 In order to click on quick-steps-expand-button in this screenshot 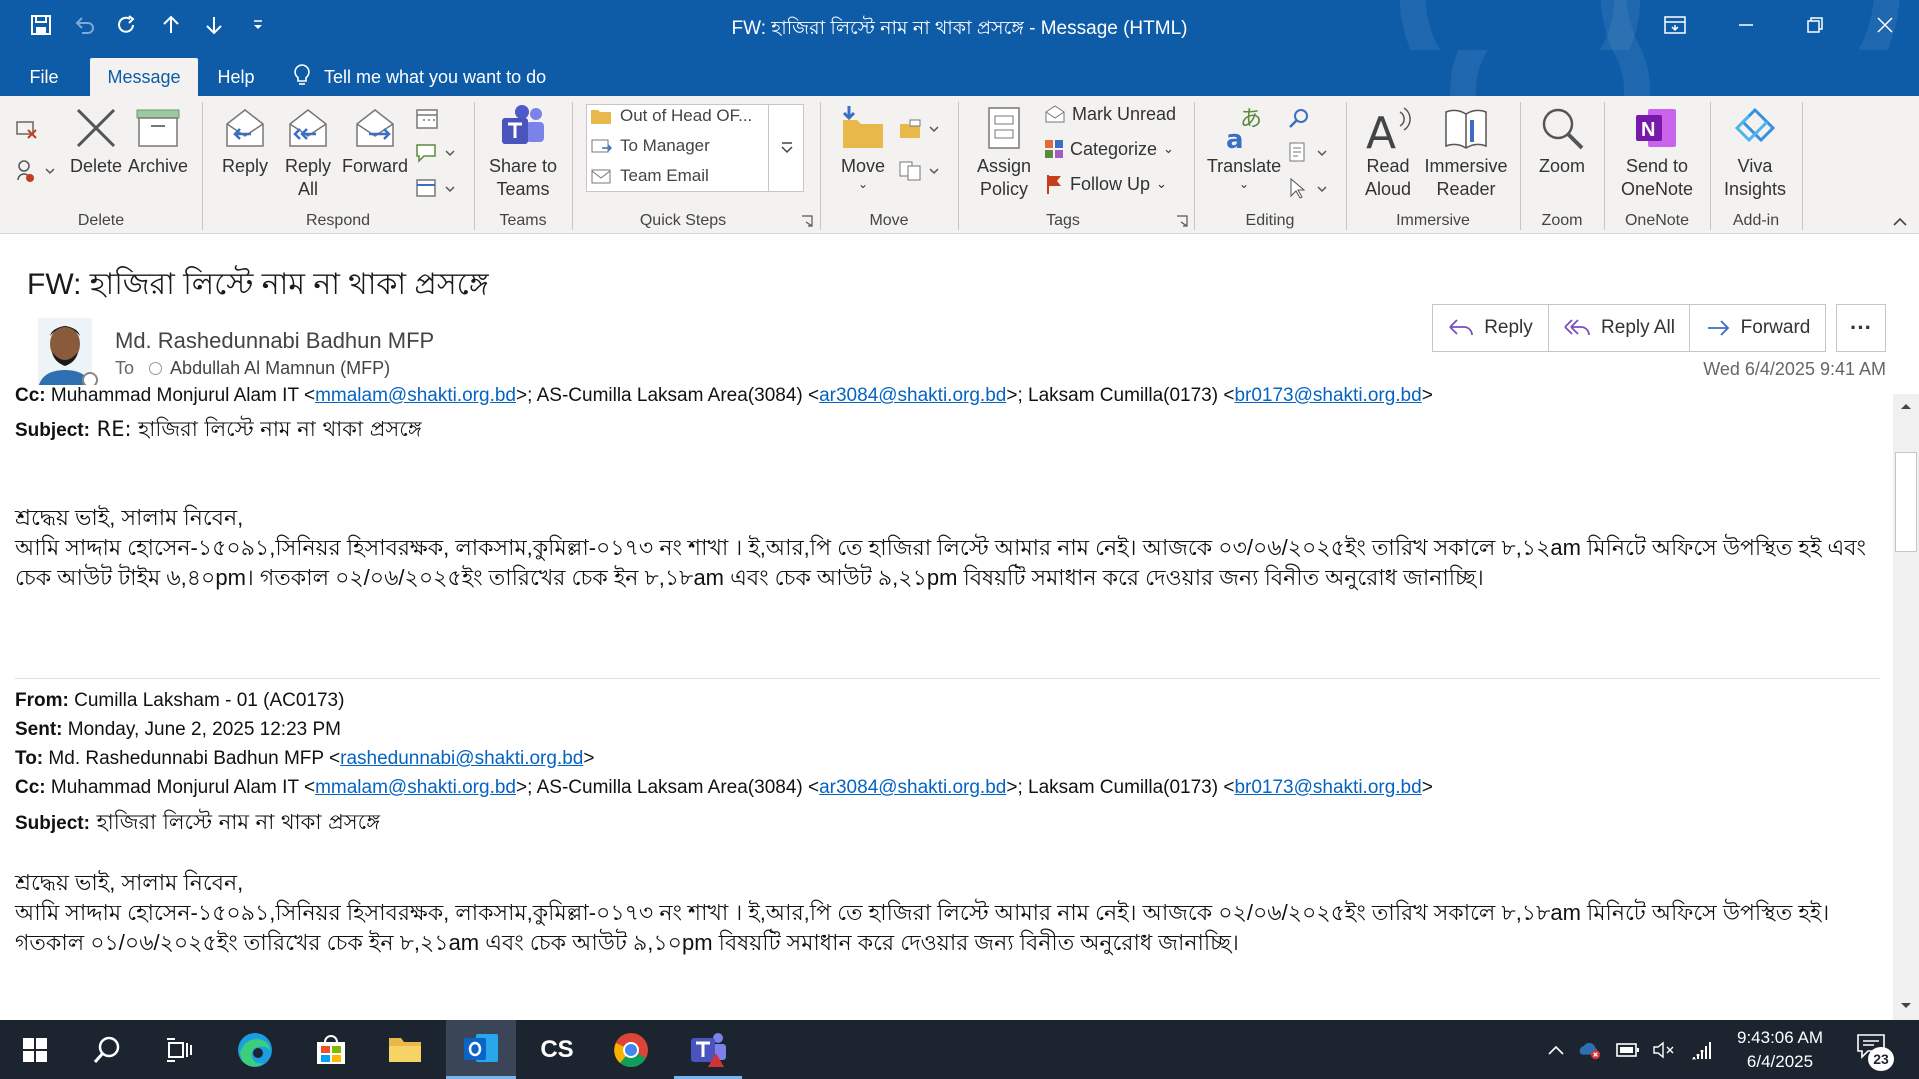, I will do `click(786, 148)`.